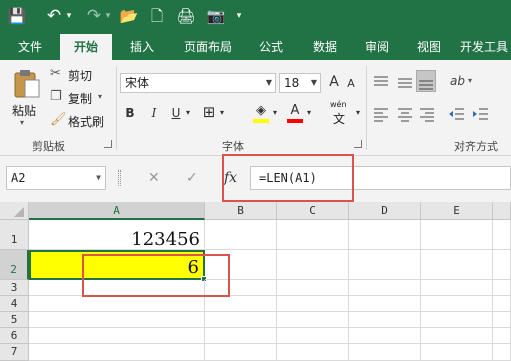 This screenshot has width=511, height=361. I want to click on font-name-select: 宋体 ▼, so click(198, 83).